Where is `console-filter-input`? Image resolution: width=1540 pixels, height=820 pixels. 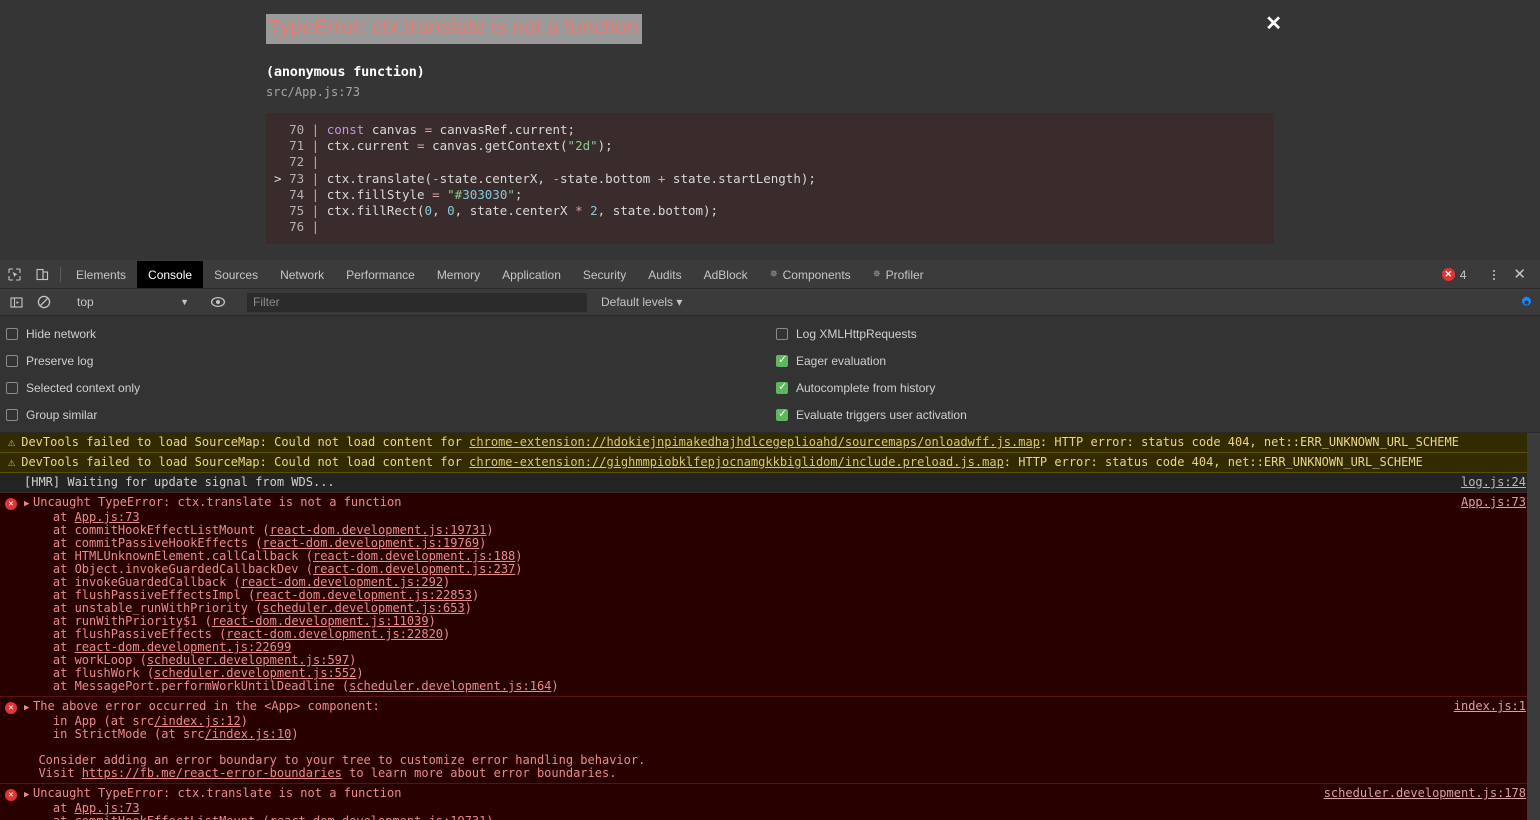 console-filter-input is located at coordinates (417, 302).